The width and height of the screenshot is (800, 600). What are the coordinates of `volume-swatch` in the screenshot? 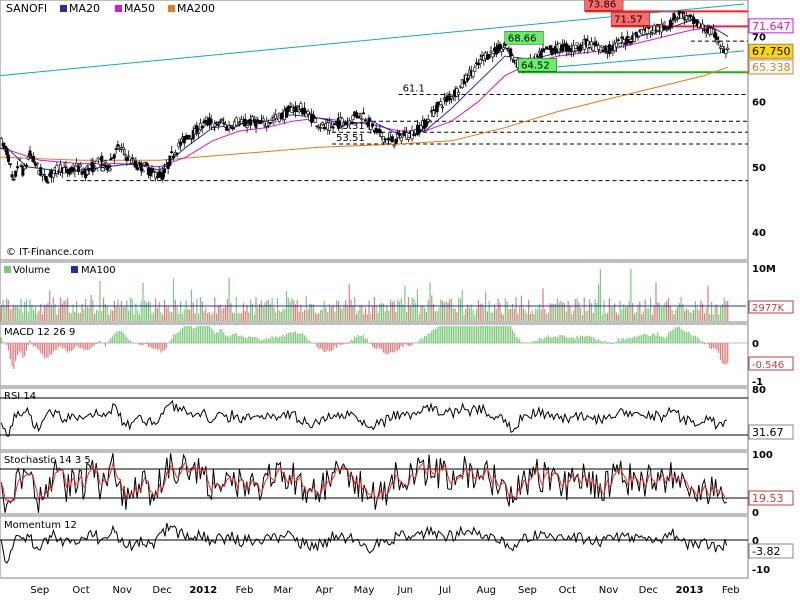 It's located at (7, 269).